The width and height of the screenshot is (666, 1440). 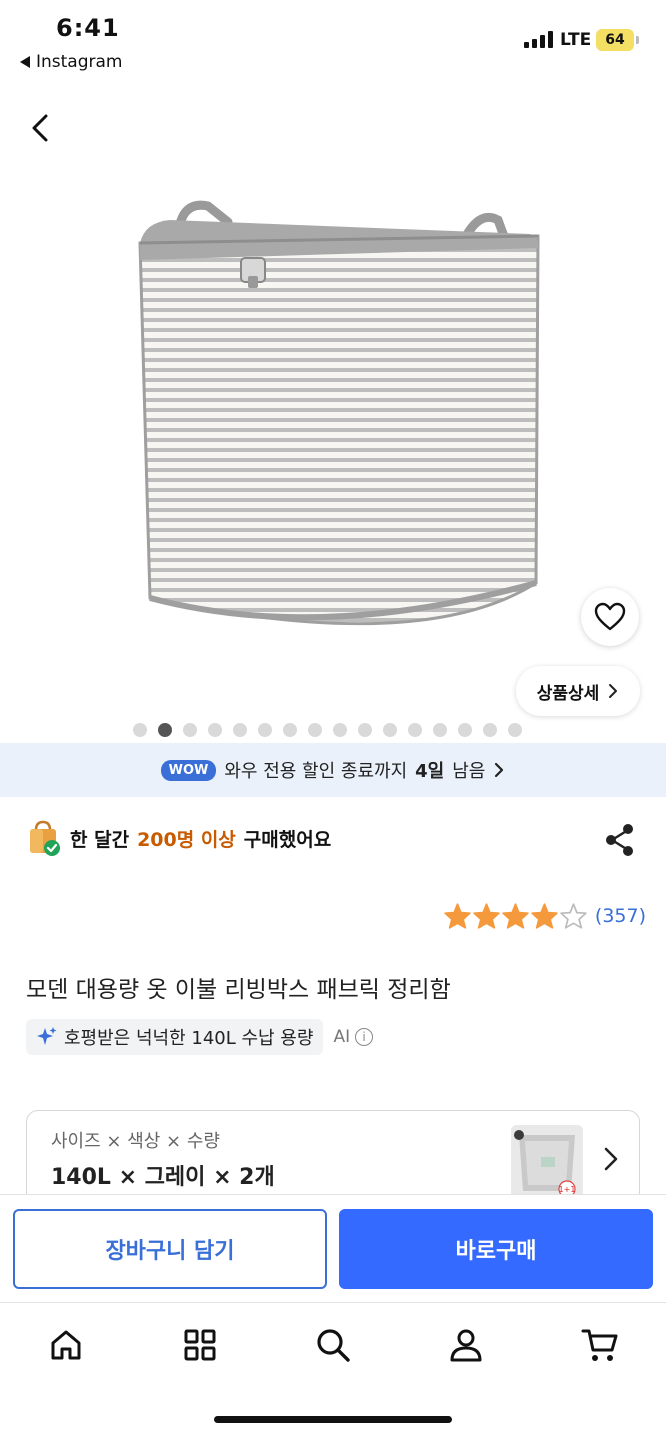 What do you see at coordinates (333, 1248) in the screenshot?
I see `action-bar: 장바구니 담기 바로구매` at bounding box center [333, 1248].